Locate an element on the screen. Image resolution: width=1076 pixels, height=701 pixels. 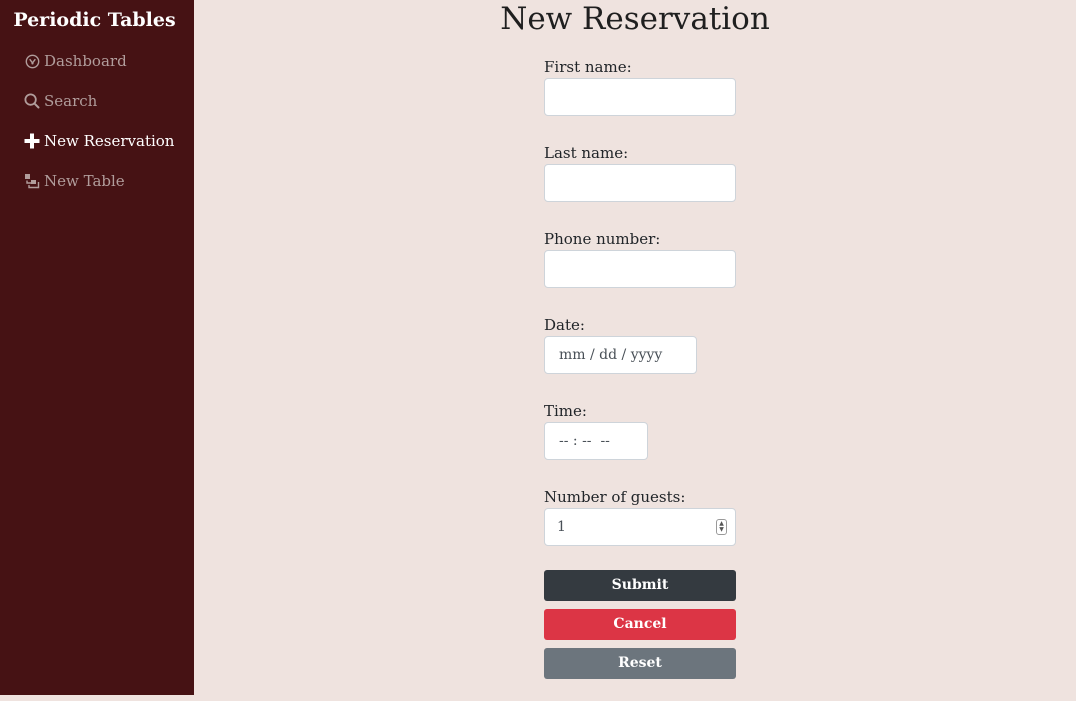
guests-input: 1 ▲ ▼ is located at coordinates (640, 527).